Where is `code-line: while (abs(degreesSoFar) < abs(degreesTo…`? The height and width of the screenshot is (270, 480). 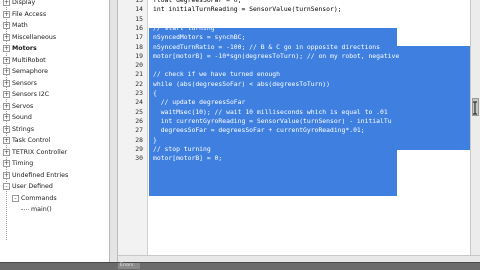 code-line: while (abs(degreesSoFar) < abs(degreesTo… is located at coordinates (241, 84).